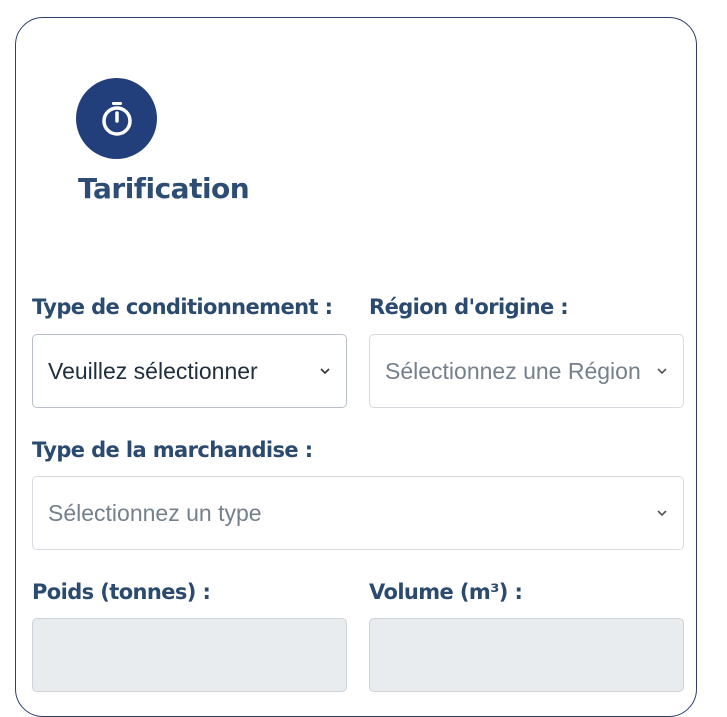  Describe the element at coordinates (358, 513) in the screenshot. I see `marchandise-select: Sélectionnez un type` at that location.